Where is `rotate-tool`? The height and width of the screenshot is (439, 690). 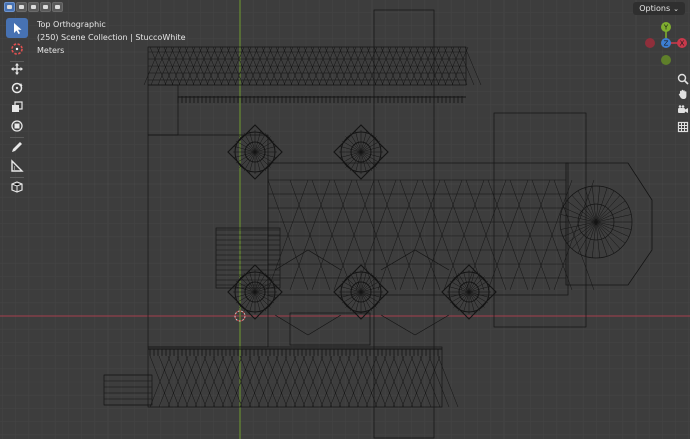
rotate-tool is located at coordinates (17, 88).